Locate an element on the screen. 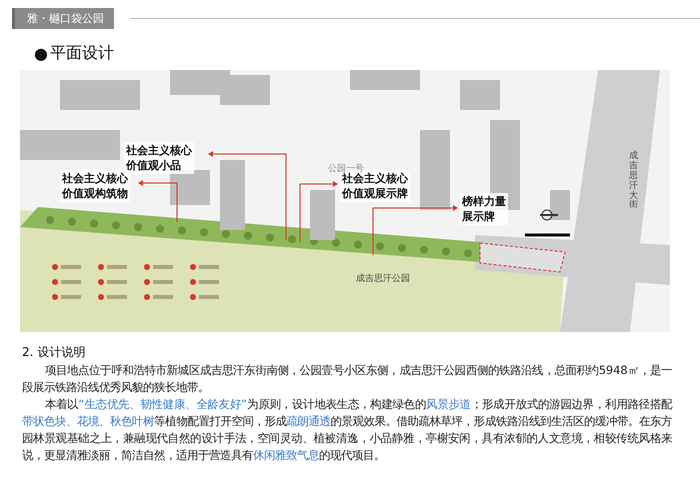  section-title: 平面设计 is located at coordinates (82, 53).